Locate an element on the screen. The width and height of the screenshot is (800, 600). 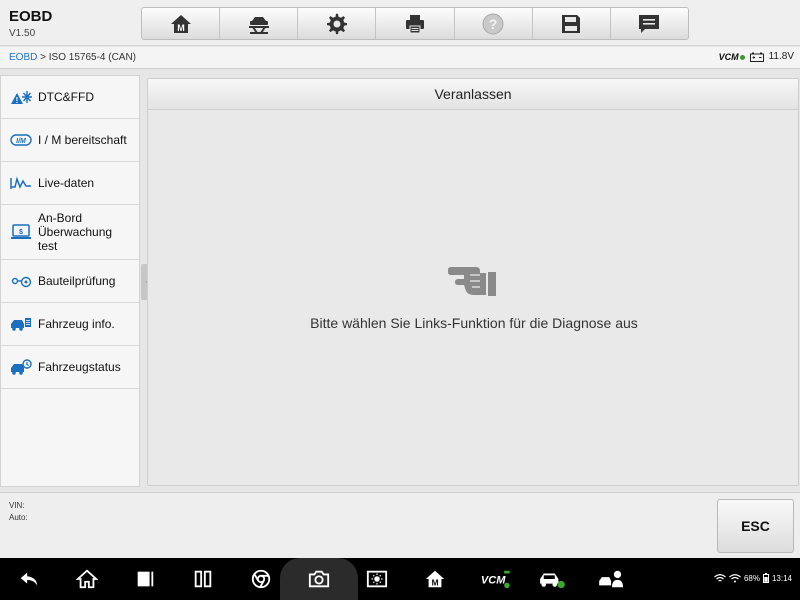
svg-text: I/M is located at coordinates (21, 141).